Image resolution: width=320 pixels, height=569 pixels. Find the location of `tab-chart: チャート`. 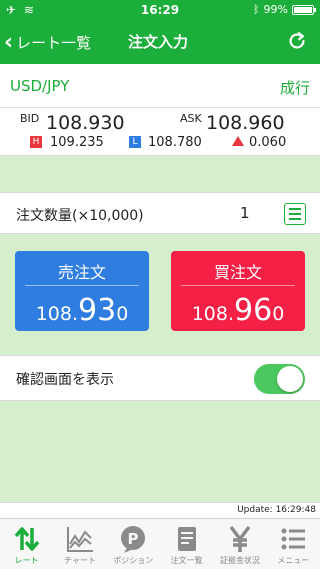

tab-chart: チャート is located at coordinates (79, 544).